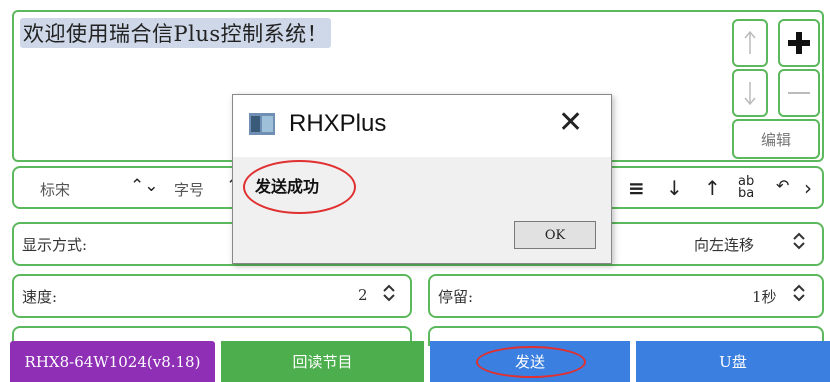 The width and height of the screenshot is (830, 382). What do you see at coordinates (40, 297) in the screenshot?
I see `speed-label: 速度:` at bounding box center [40, 297].